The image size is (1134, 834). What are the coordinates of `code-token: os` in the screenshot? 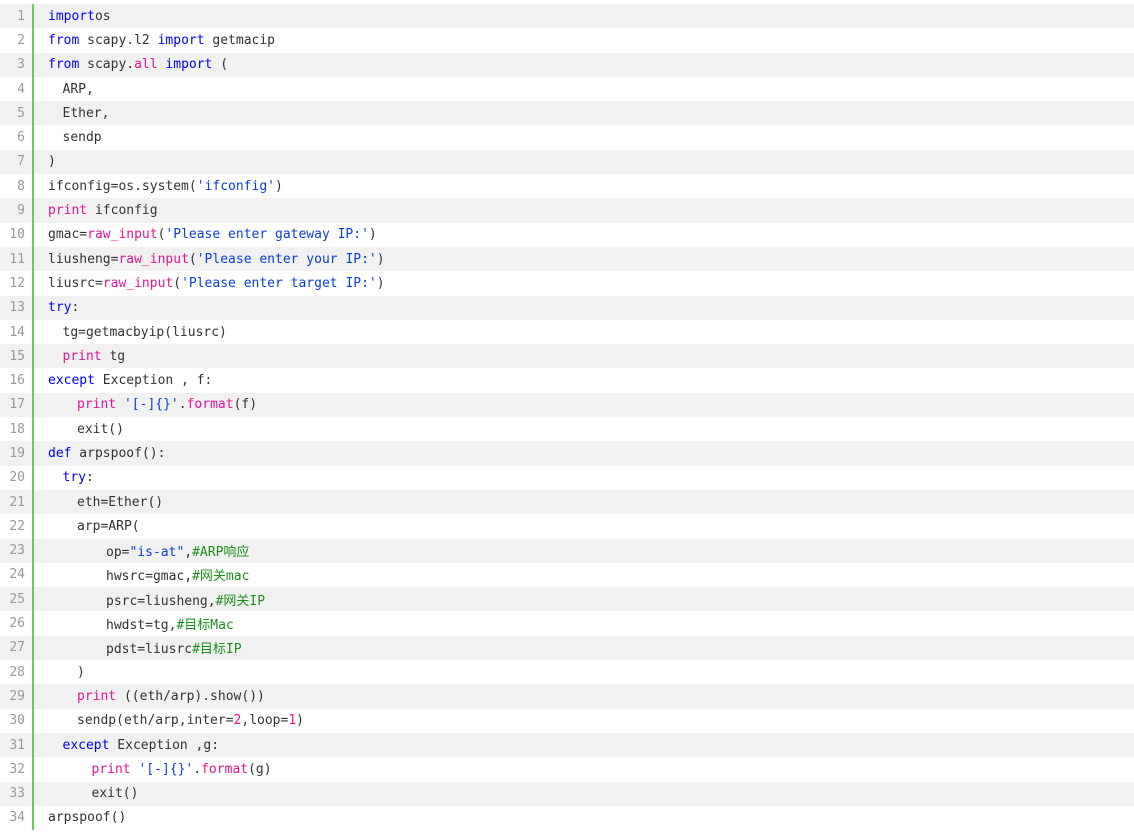 It's located at (102, 16).